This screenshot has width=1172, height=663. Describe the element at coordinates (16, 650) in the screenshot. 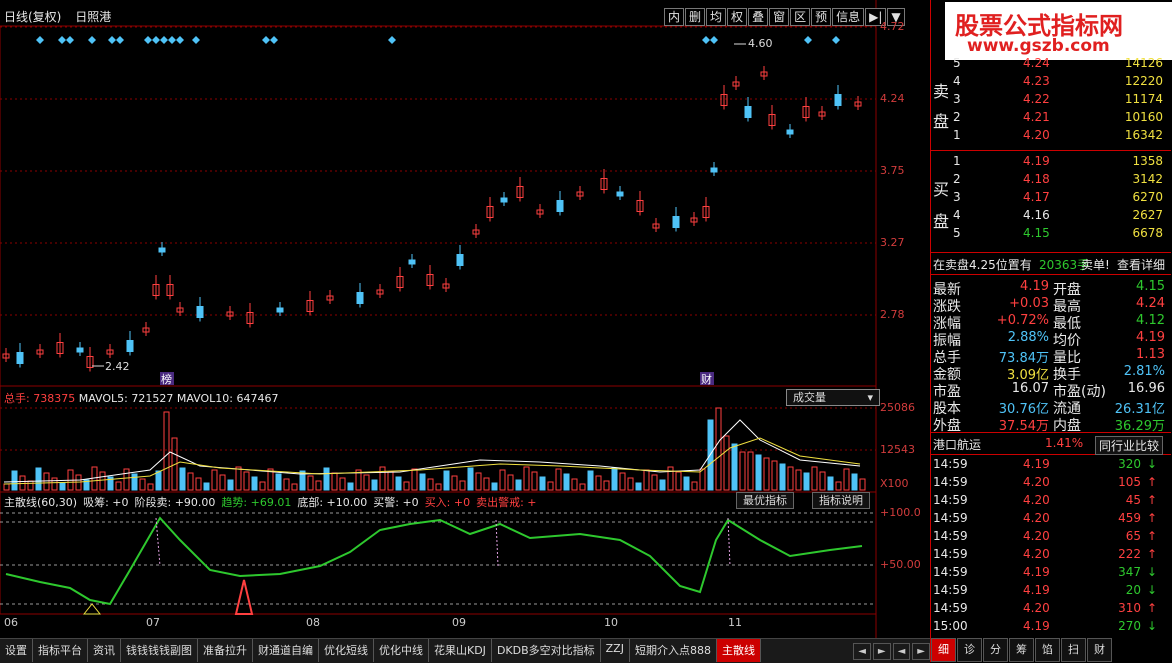

I see `tab-indicator: 设置` at that location.